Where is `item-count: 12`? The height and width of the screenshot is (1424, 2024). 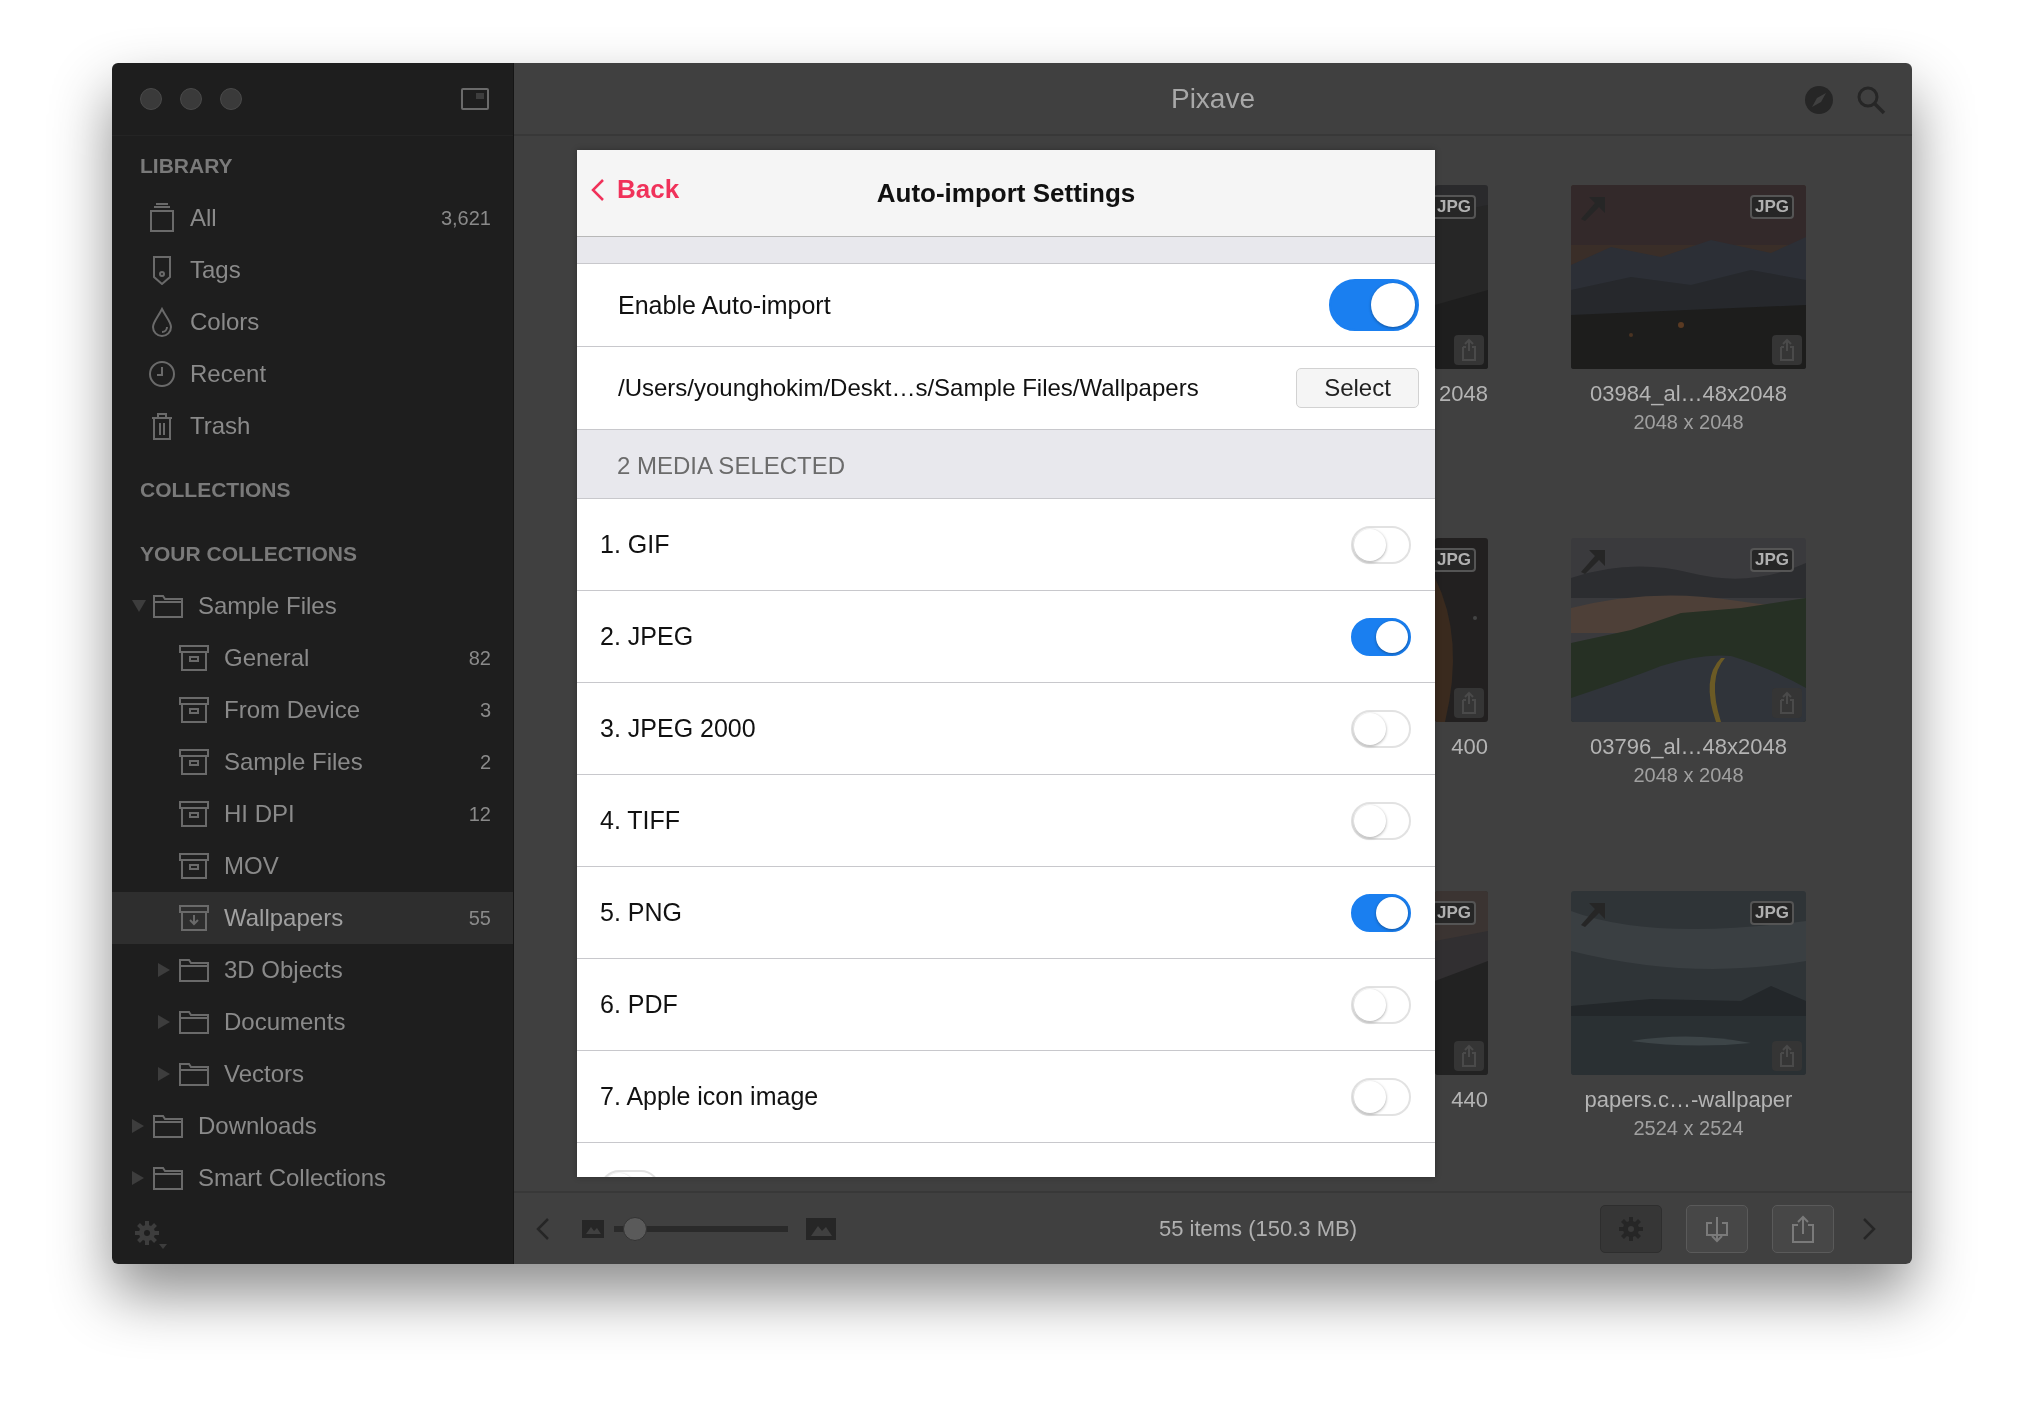 item-count: 12 is located at coordinates (479, 814).